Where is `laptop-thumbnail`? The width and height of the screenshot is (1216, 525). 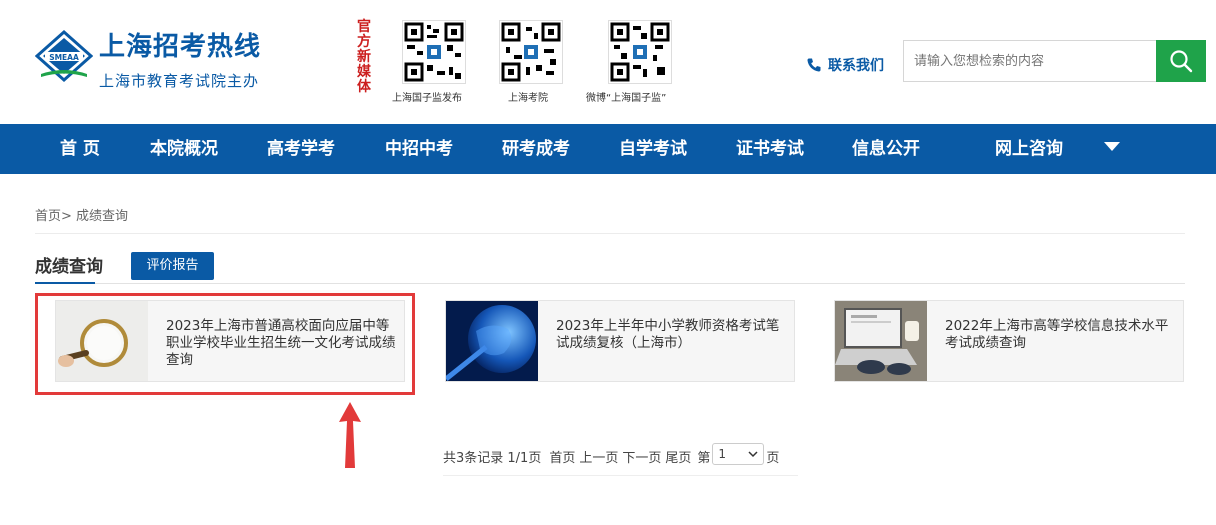 laptop-thumbnail is located at coordinates (881, 341).